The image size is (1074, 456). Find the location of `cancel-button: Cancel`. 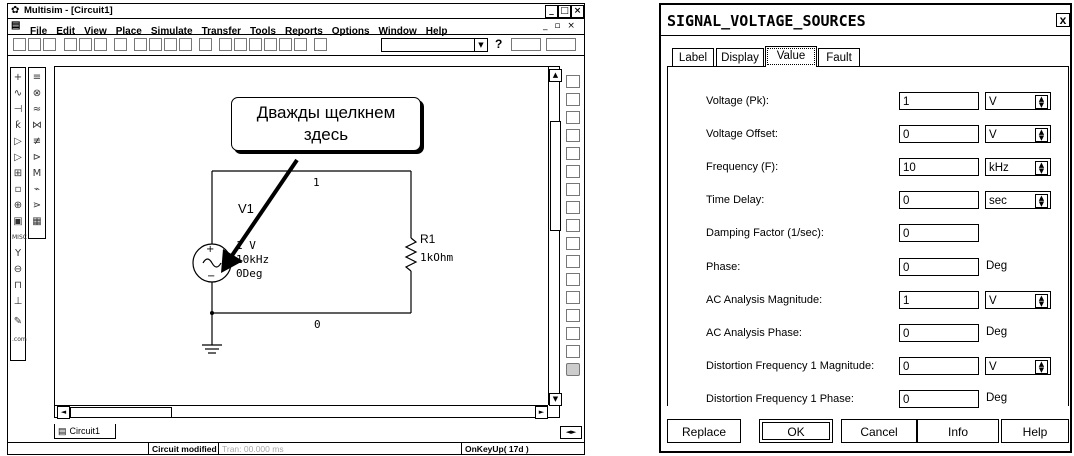

cancel-button: Cancel is located at coordinates (879, 431).